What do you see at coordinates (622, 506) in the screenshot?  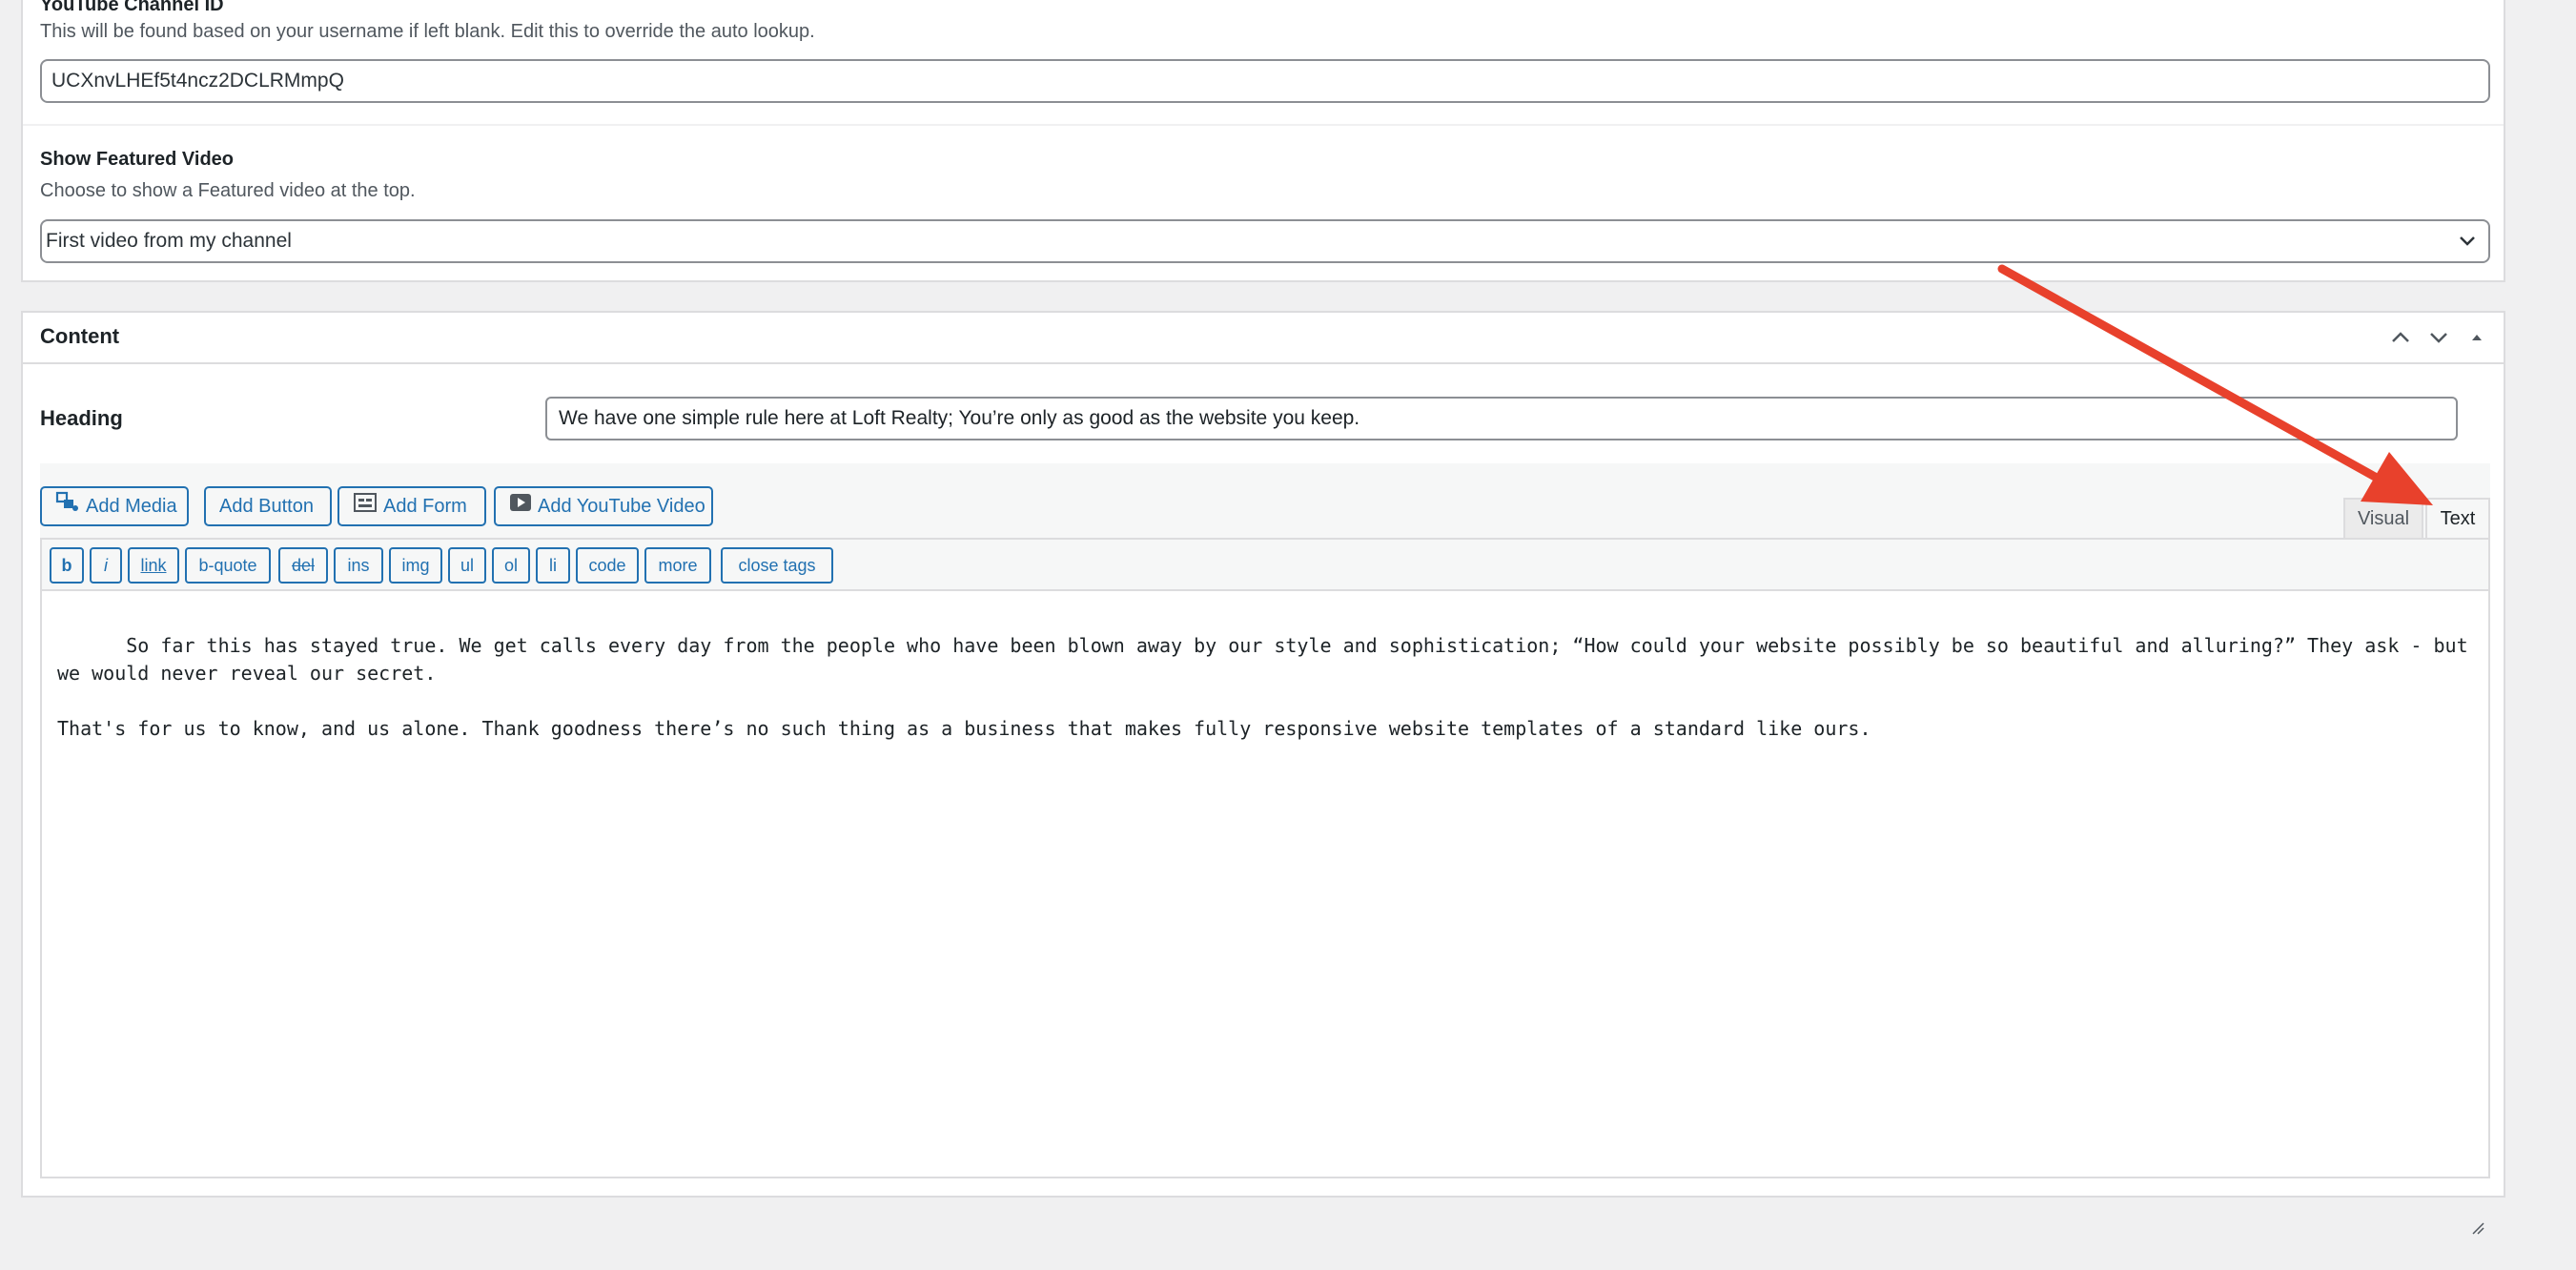 I see `add-youtube-label: Add YouTube Video` at bounding box center [622, 506].